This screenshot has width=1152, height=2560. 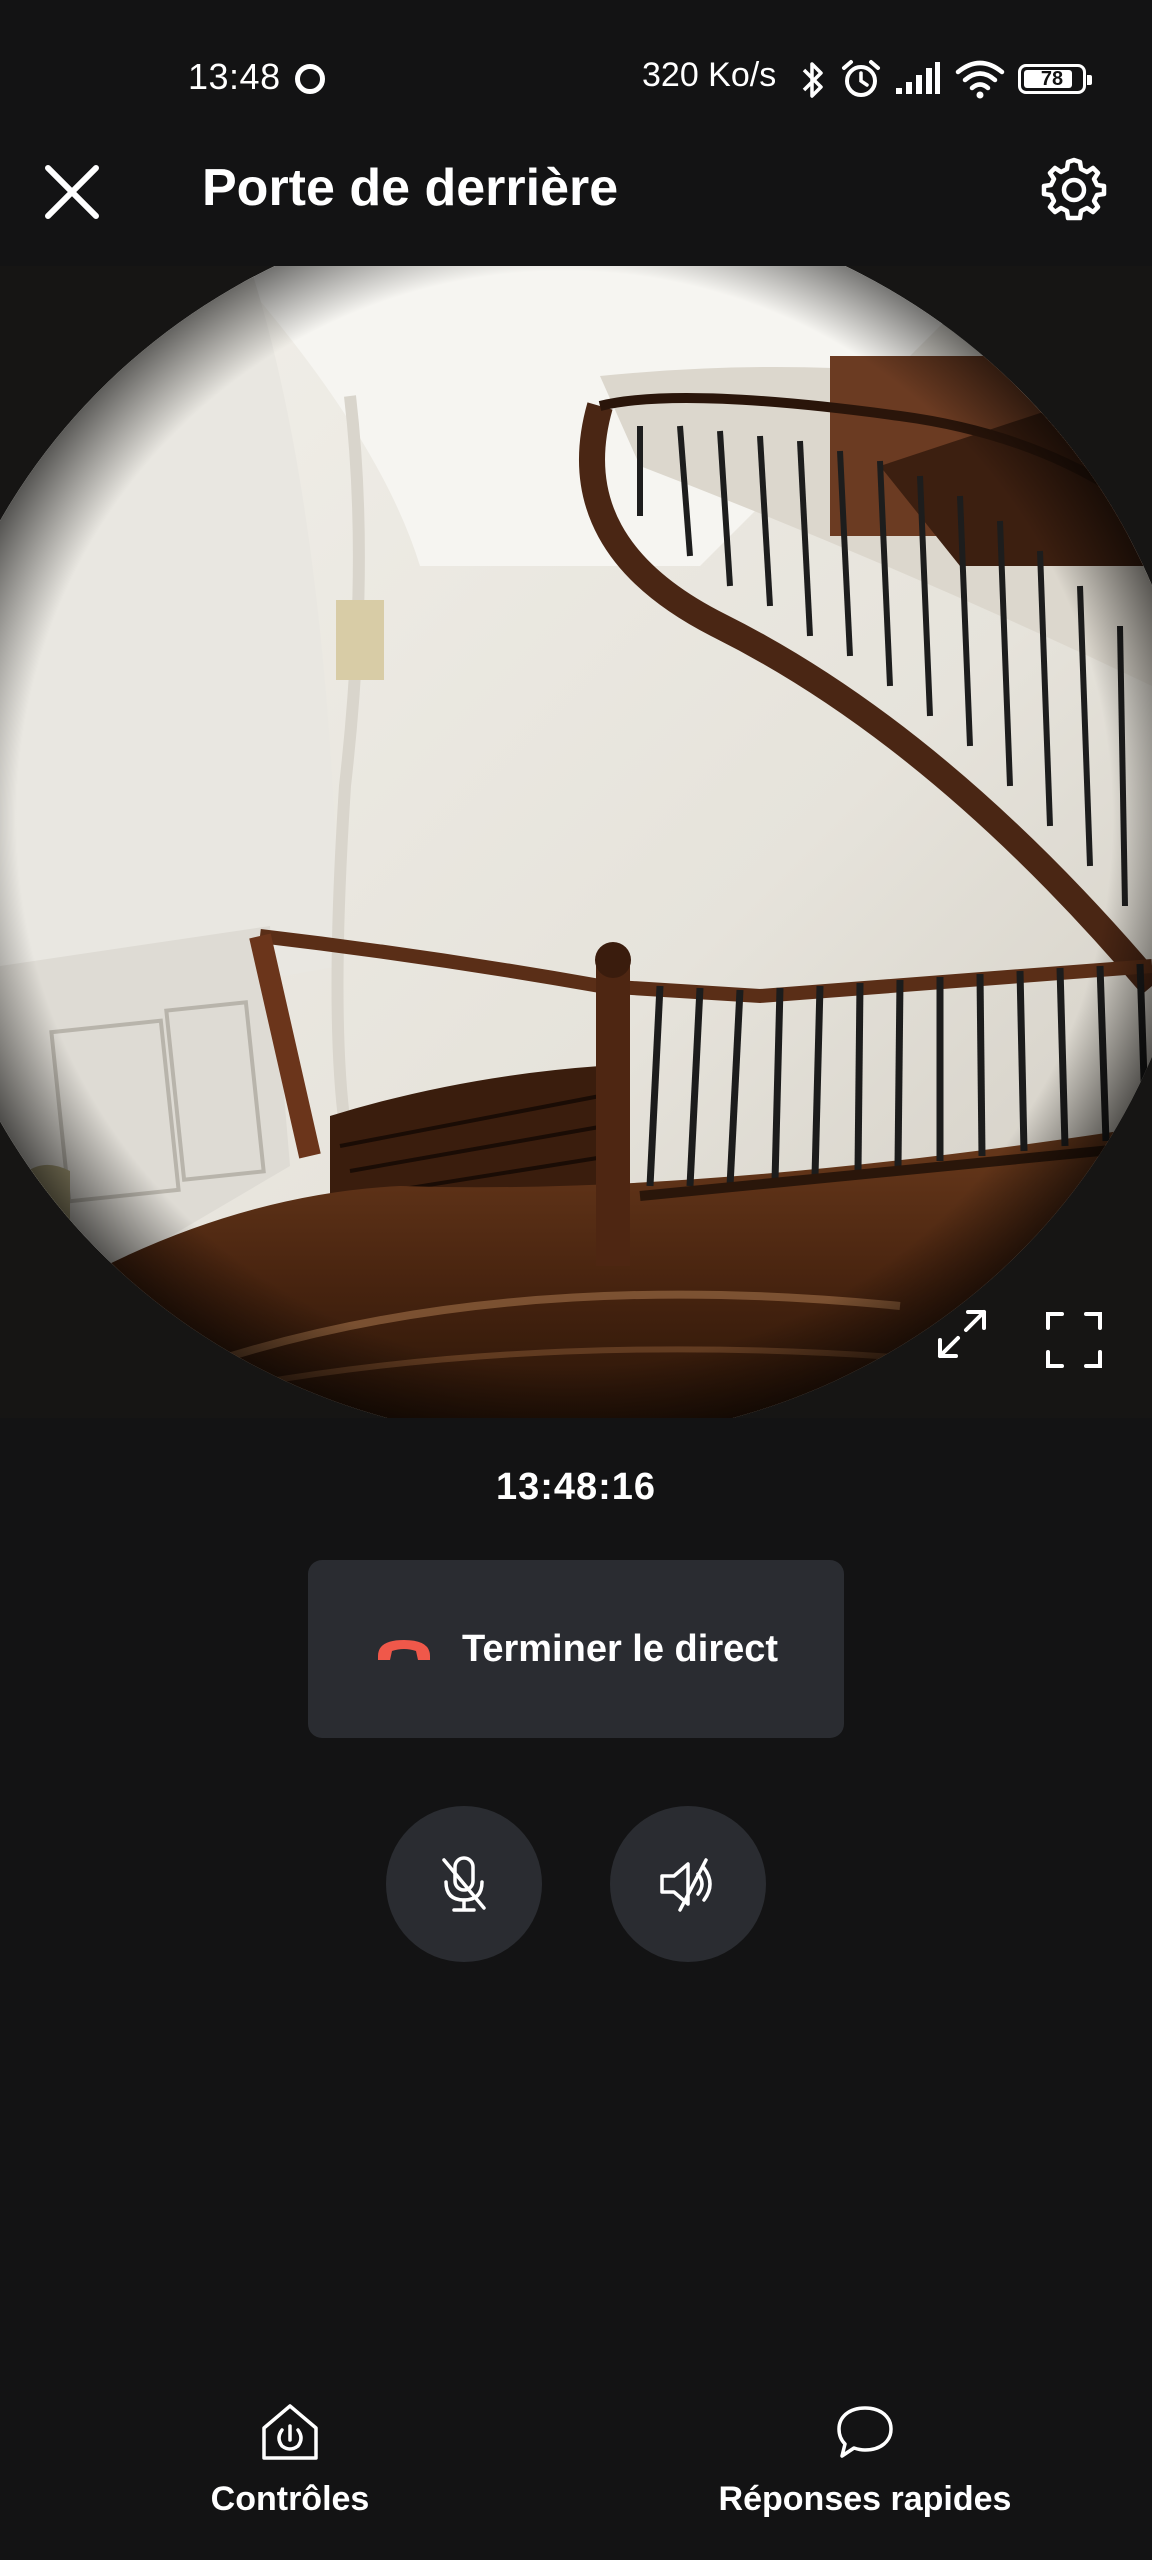 I want to click on gear-icon, so click(x=1074, y=190).